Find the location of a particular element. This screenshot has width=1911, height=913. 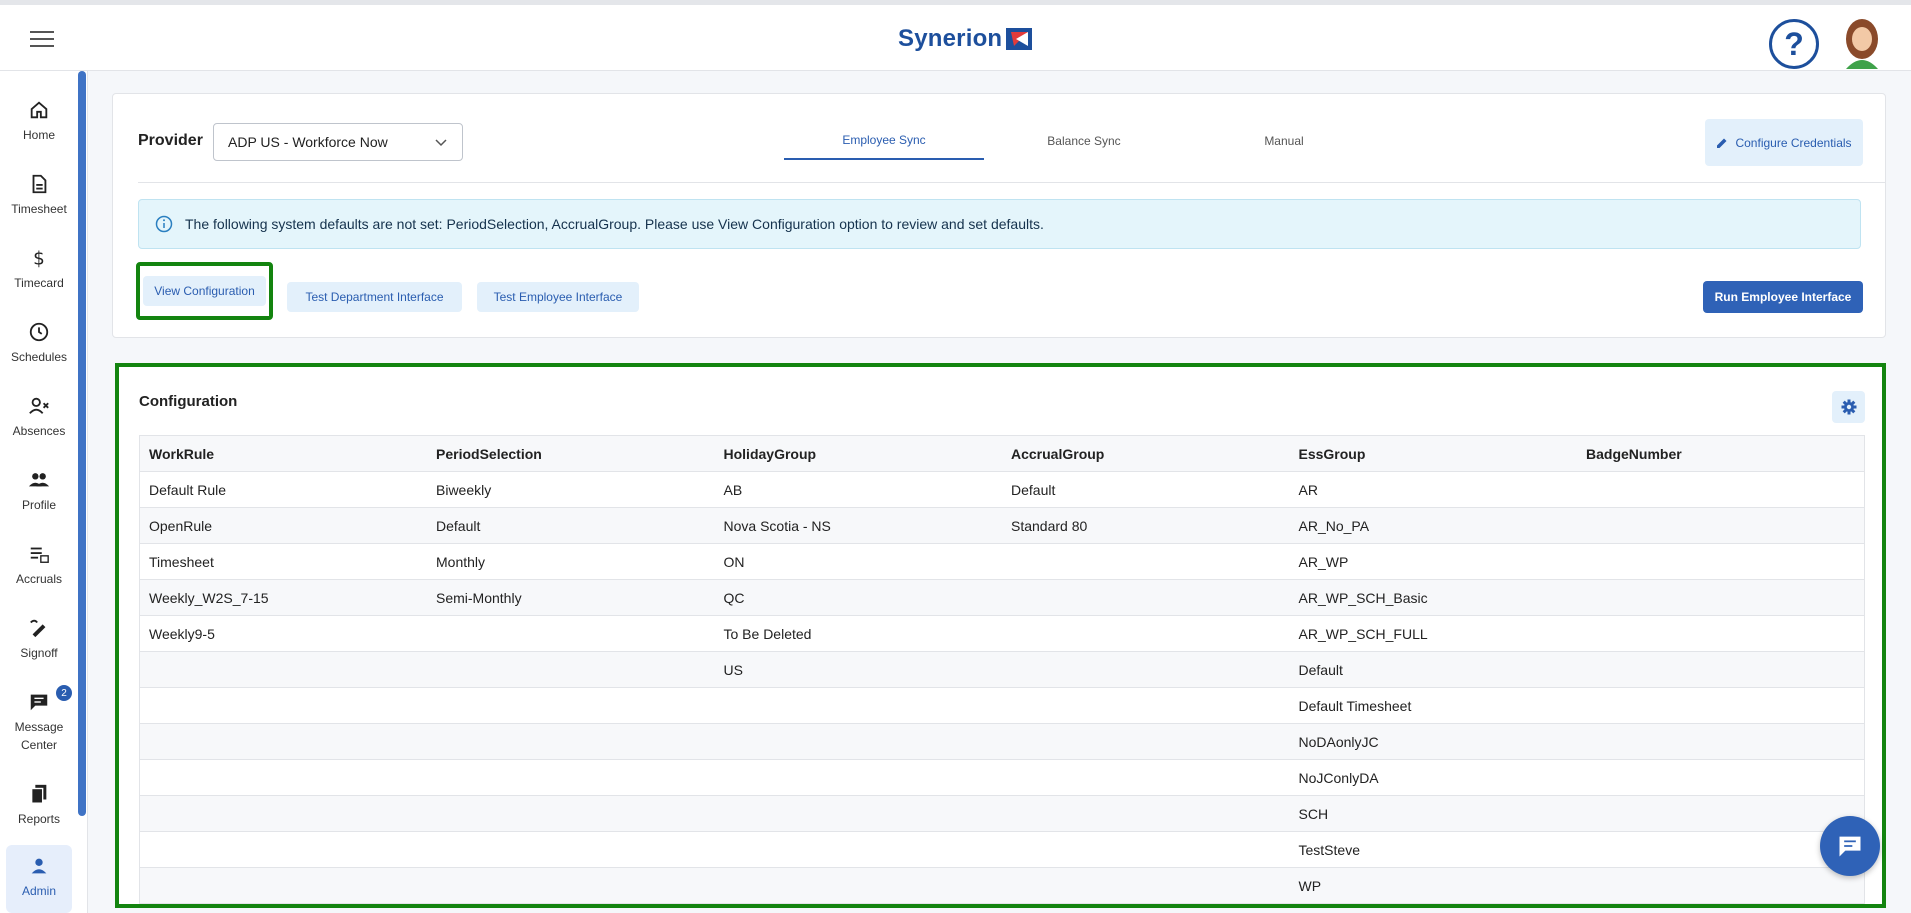

table-cell: WP is located at coordinates (1433, 885).